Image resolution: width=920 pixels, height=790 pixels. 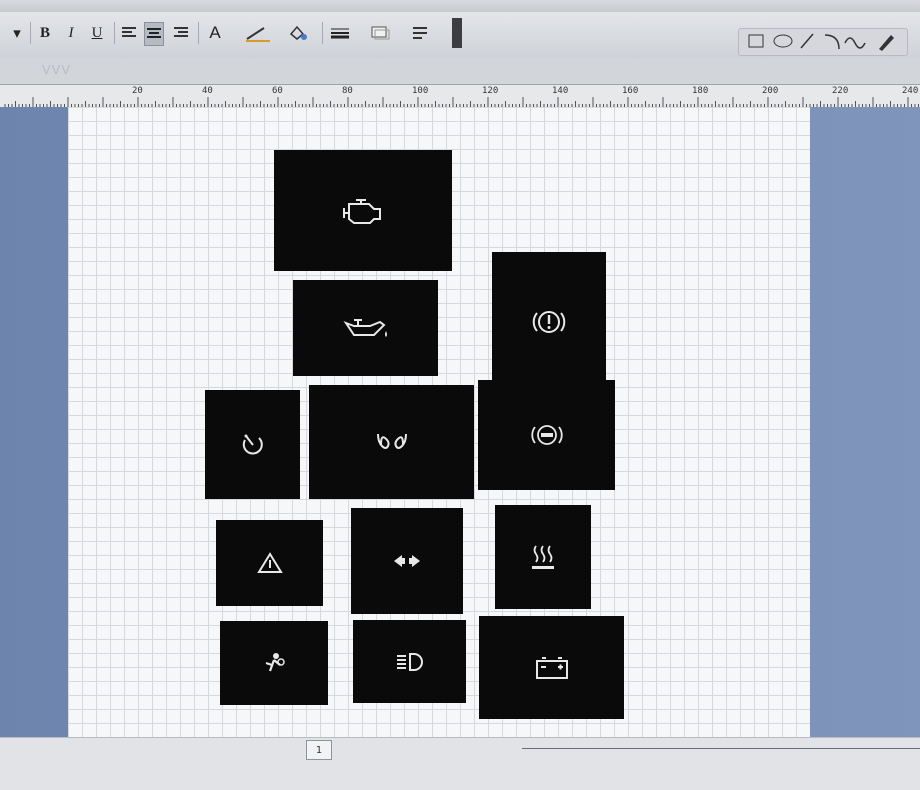 I want to click on line-tool-icon, so click(x=807, y=41).